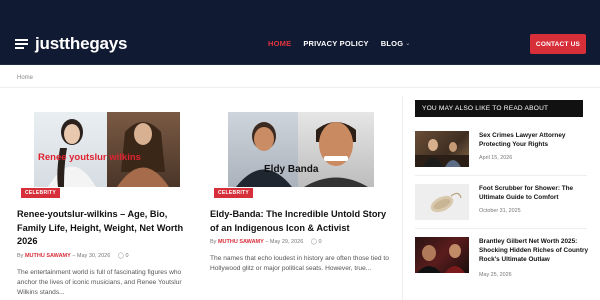 This screenshot has width=600, height=300. Describe the element at coordinates (266, 242) in the screenshot. I see `post-meta: By MUTHU SAWAMY – May 29, 2026 ◯ 0` at that location.